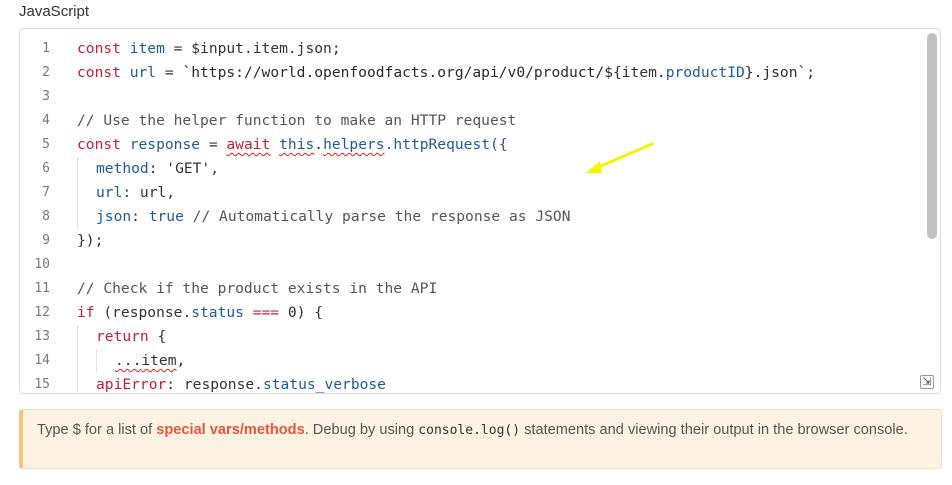 Image resolution: width=952 pixels, height=485 pixels. What do you see at coordinates (54, 11) in the screenshot?
I see `field-label: JavaScript` at bounding box center [54, 11].